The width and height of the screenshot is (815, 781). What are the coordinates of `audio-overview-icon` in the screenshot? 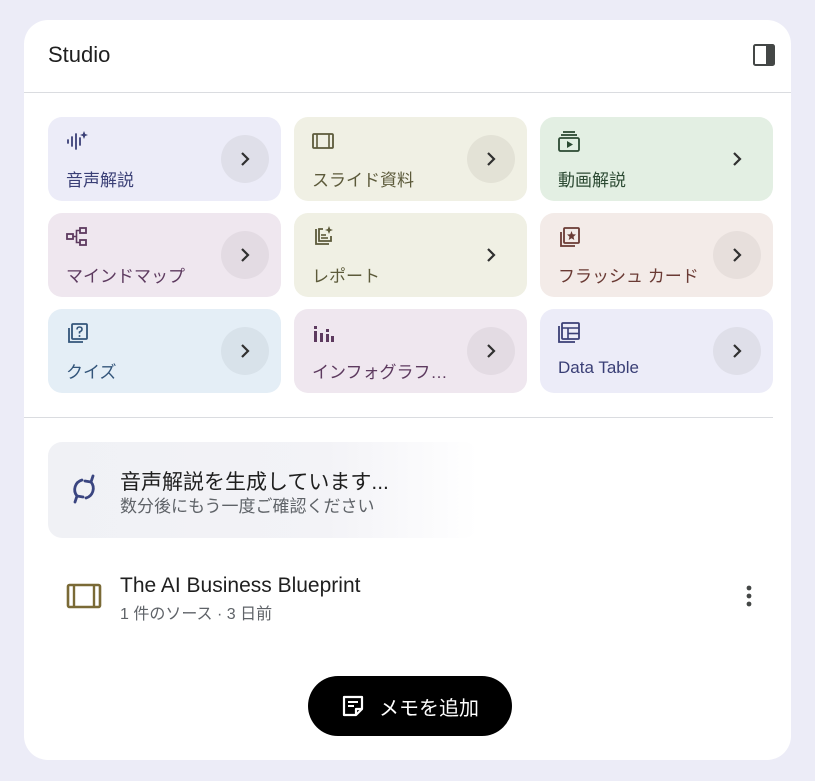 It's located at (77, 140).